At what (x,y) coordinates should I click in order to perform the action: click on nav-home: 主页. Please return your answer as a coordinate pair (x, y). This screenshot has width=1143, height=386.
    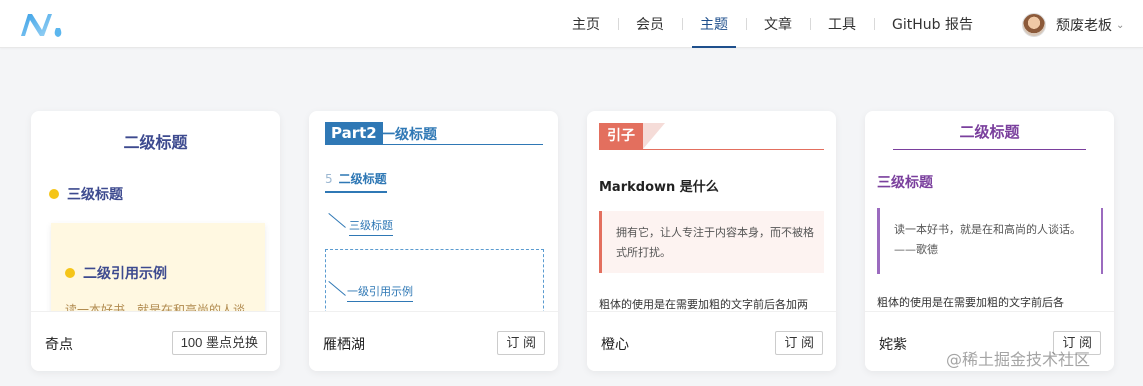
    Looking at the image, I should click on (586, 24).